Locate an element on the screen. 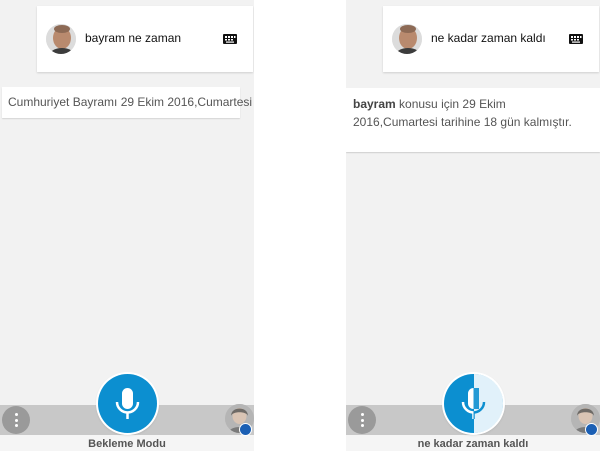 The width and height of the screenshot is (600, 451). status-text: ne kadar zaman kaldı is located at coordinates (473, 443).